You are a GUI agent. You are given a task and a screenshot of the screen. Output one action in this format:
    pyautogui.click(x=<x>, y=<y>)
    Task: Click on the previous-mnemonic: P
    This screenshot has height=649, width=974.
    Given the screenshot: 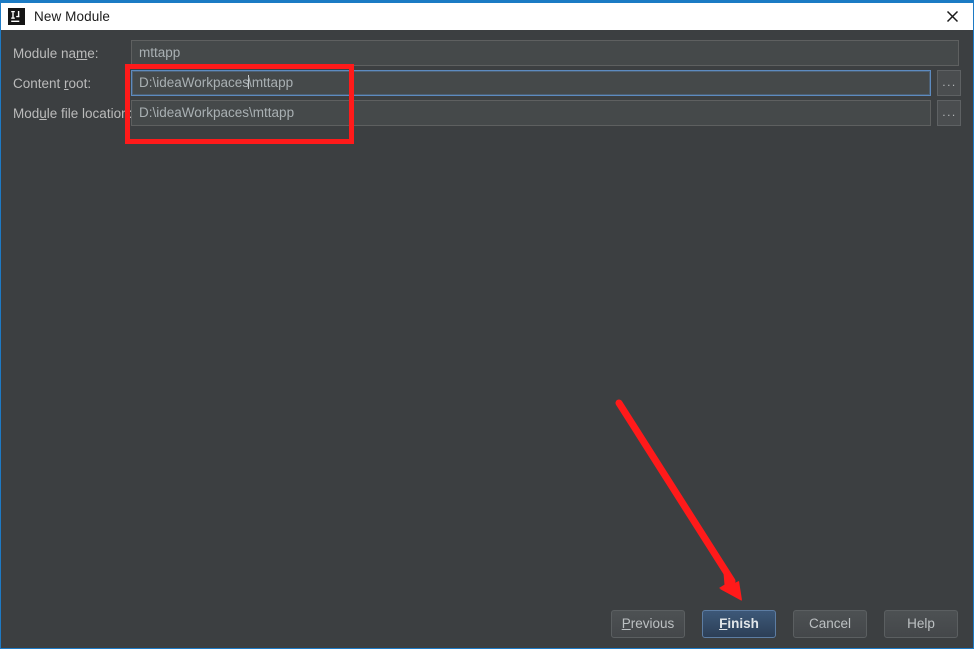 What is the action you would take?
    pyautogui.click(x=626, y=623)
    